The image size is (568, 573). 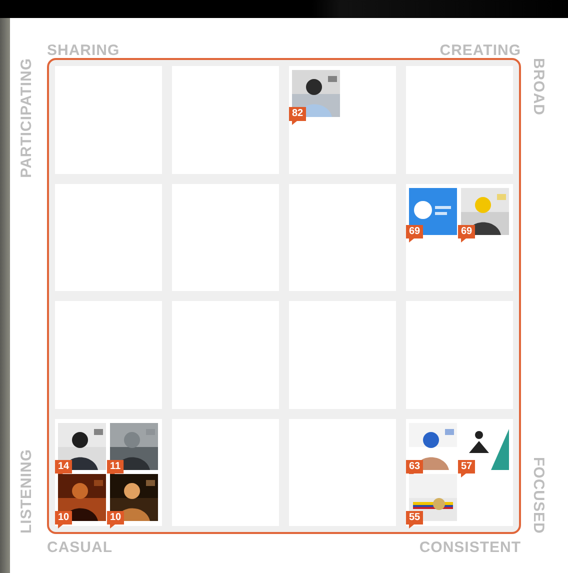 What do you see at coordinates (27, 118) in the screenshot?
I see `axis-label: PARTICIPATING` at bounding box center [27, 118].